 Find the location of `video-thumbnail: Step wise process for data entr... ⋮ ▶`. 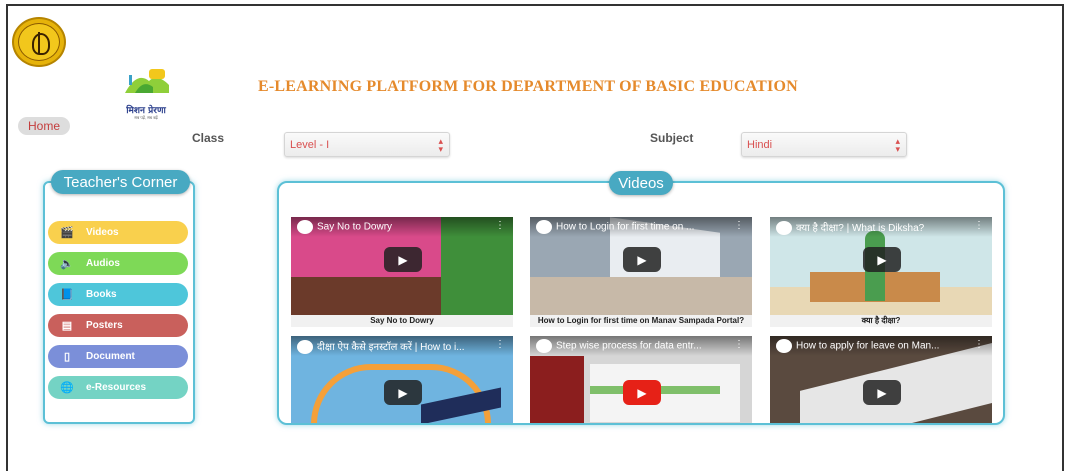

video-thumbnail: Step wise process for data entr... ⋮ ▶ is located at coordinates (641, 379).